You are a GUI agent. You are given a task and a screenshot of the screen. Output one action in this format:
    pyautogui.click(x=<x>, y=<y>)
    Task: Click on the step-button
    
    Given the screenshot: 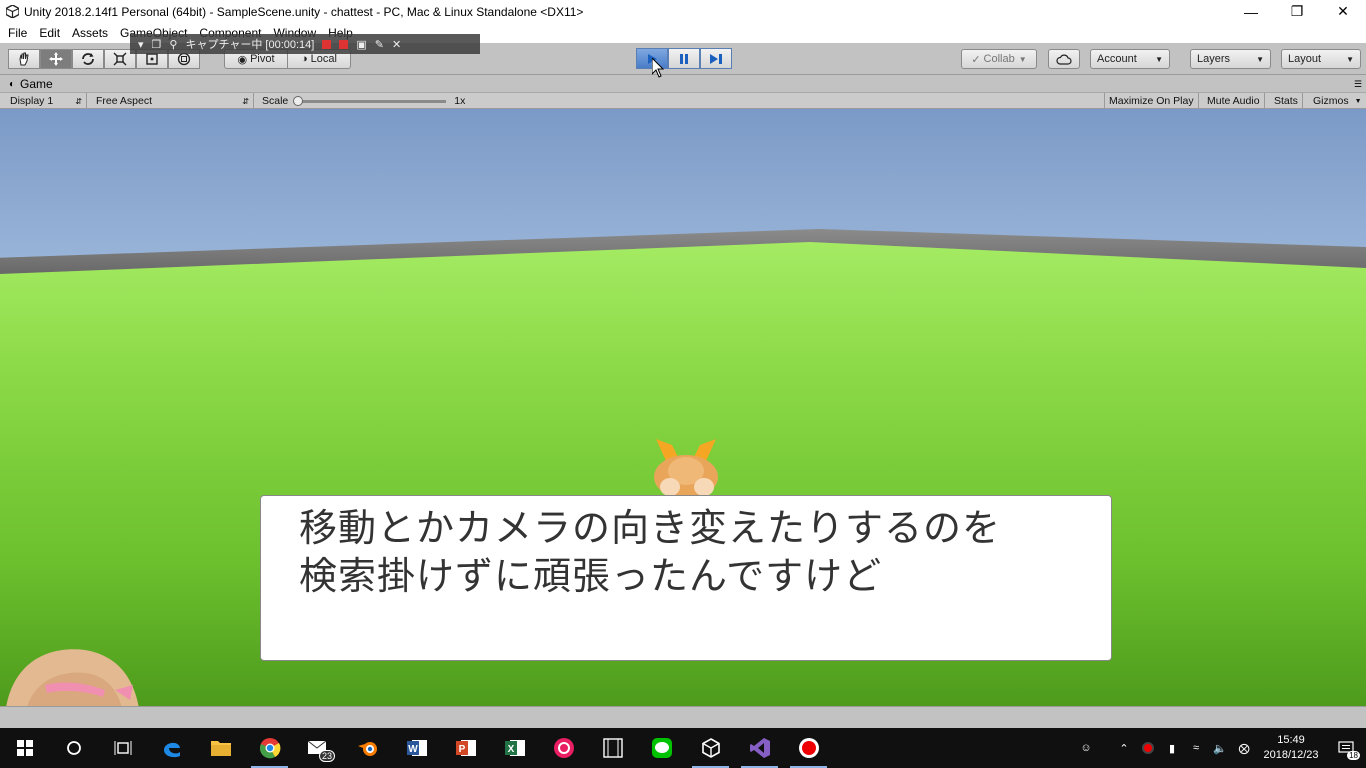 What is the action you would take?
    pyautogui.click(x=716, y=58)
    